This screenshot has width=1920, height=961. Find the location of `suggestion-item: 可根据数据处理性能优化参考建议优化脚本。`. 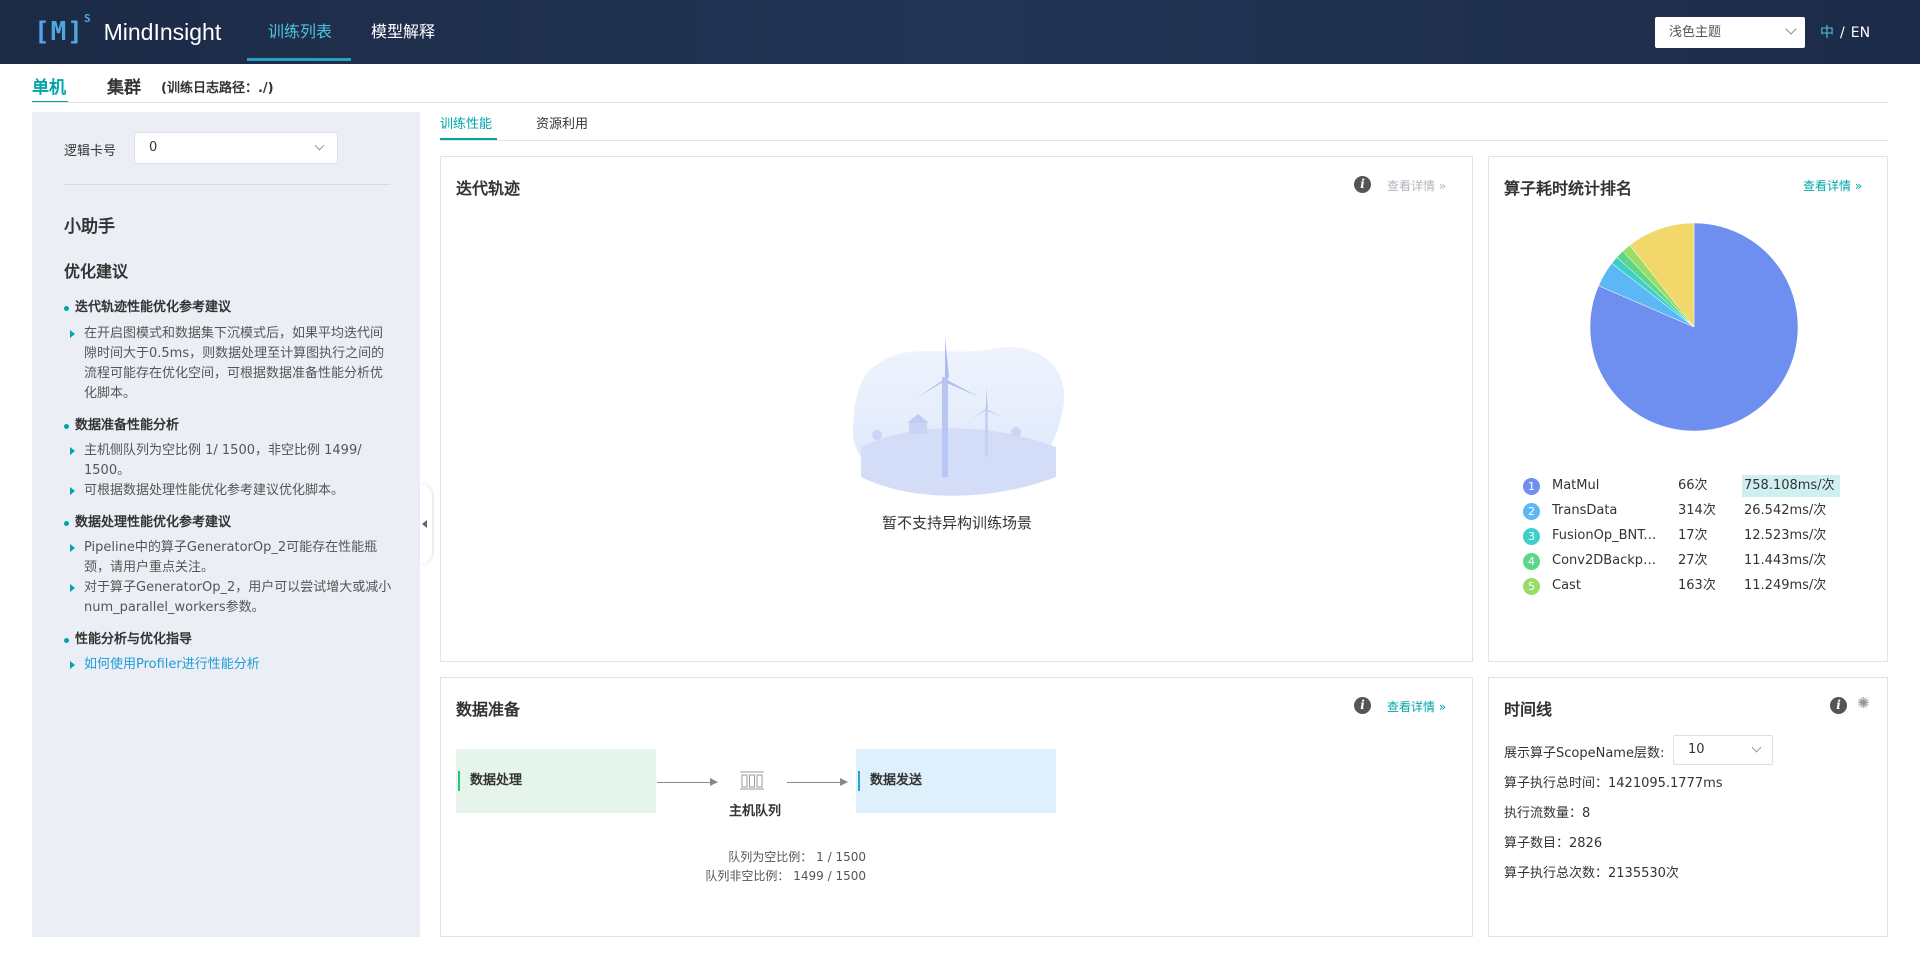

suggestion-item: 可根据数据处理性能优化参考建议优化脚本。 is located at coordinates (229, 491).